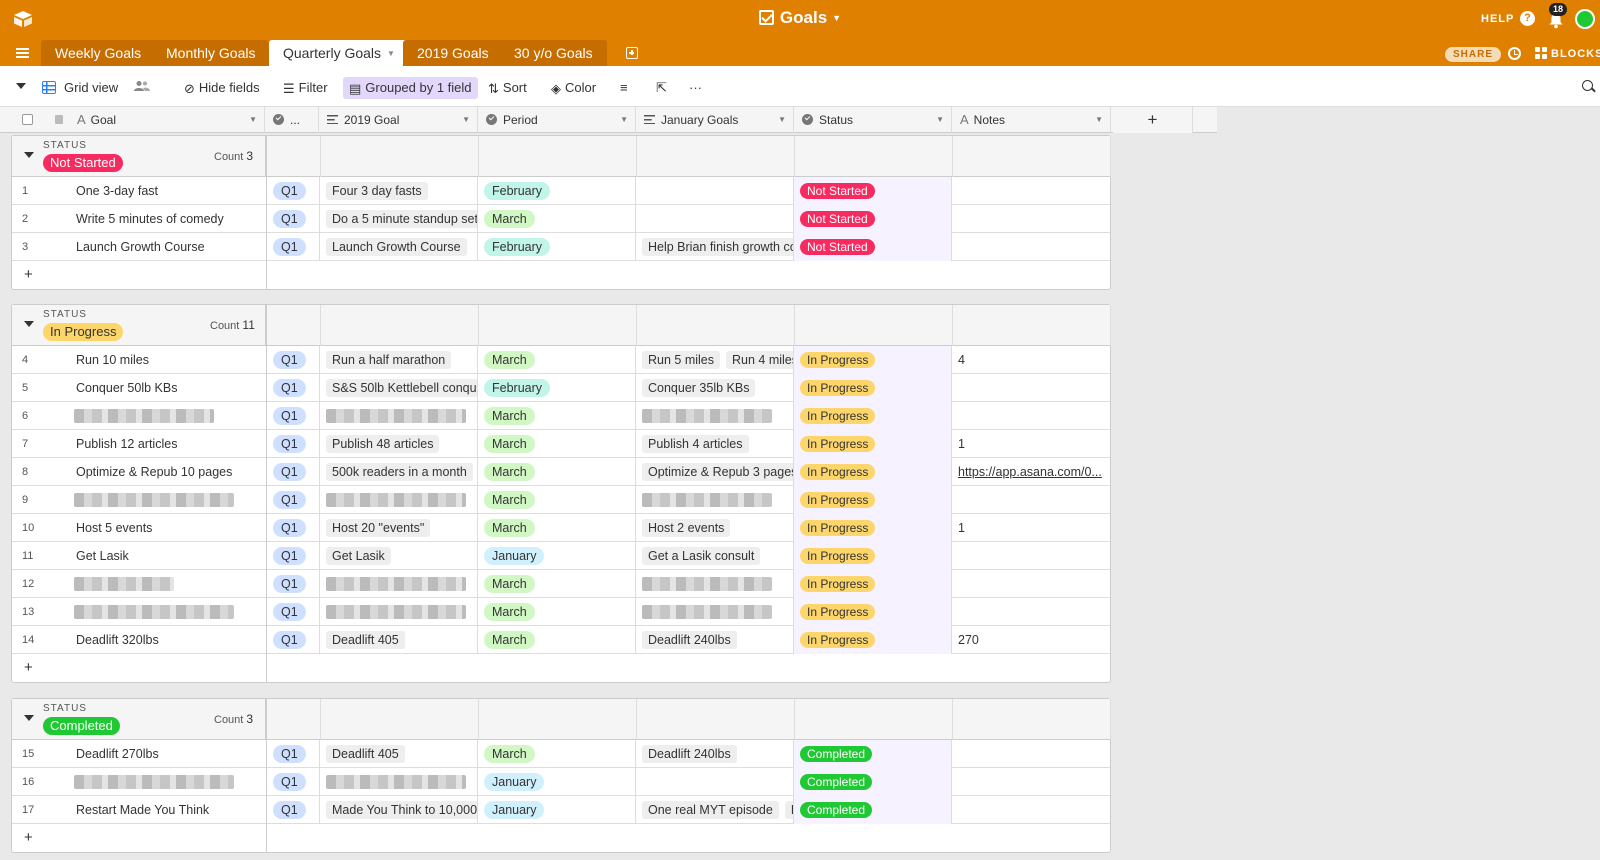 The image size is (1600, 860). I want to click on table-row: 9 Q1 March In Progress, so click(561, 500).